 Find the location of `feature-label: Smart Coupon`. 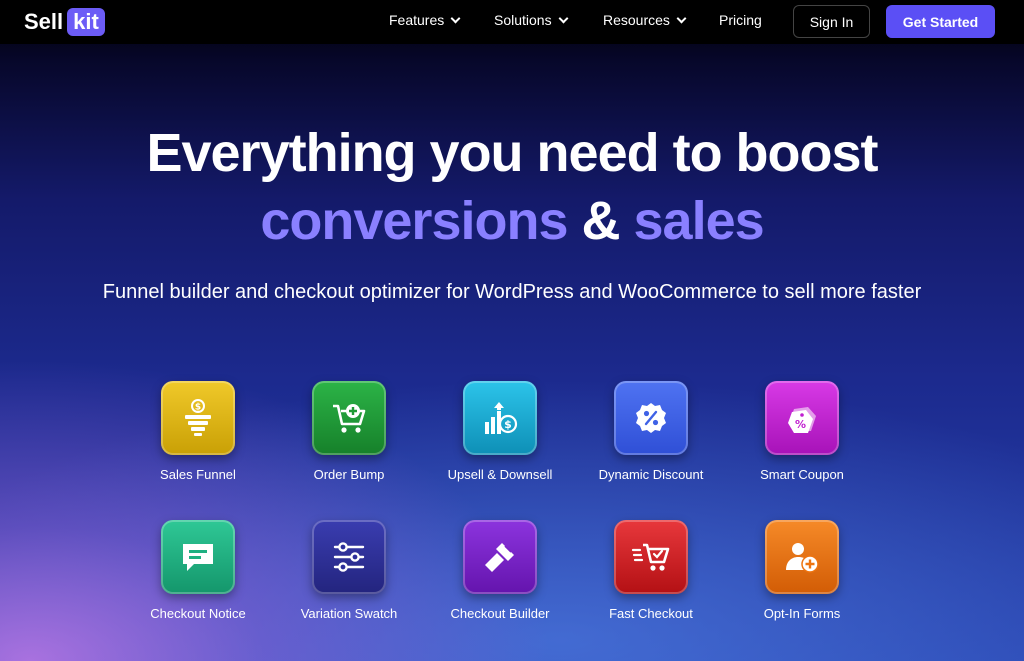

feature-label: Smart Coupon is located at coordinates (802, 474).